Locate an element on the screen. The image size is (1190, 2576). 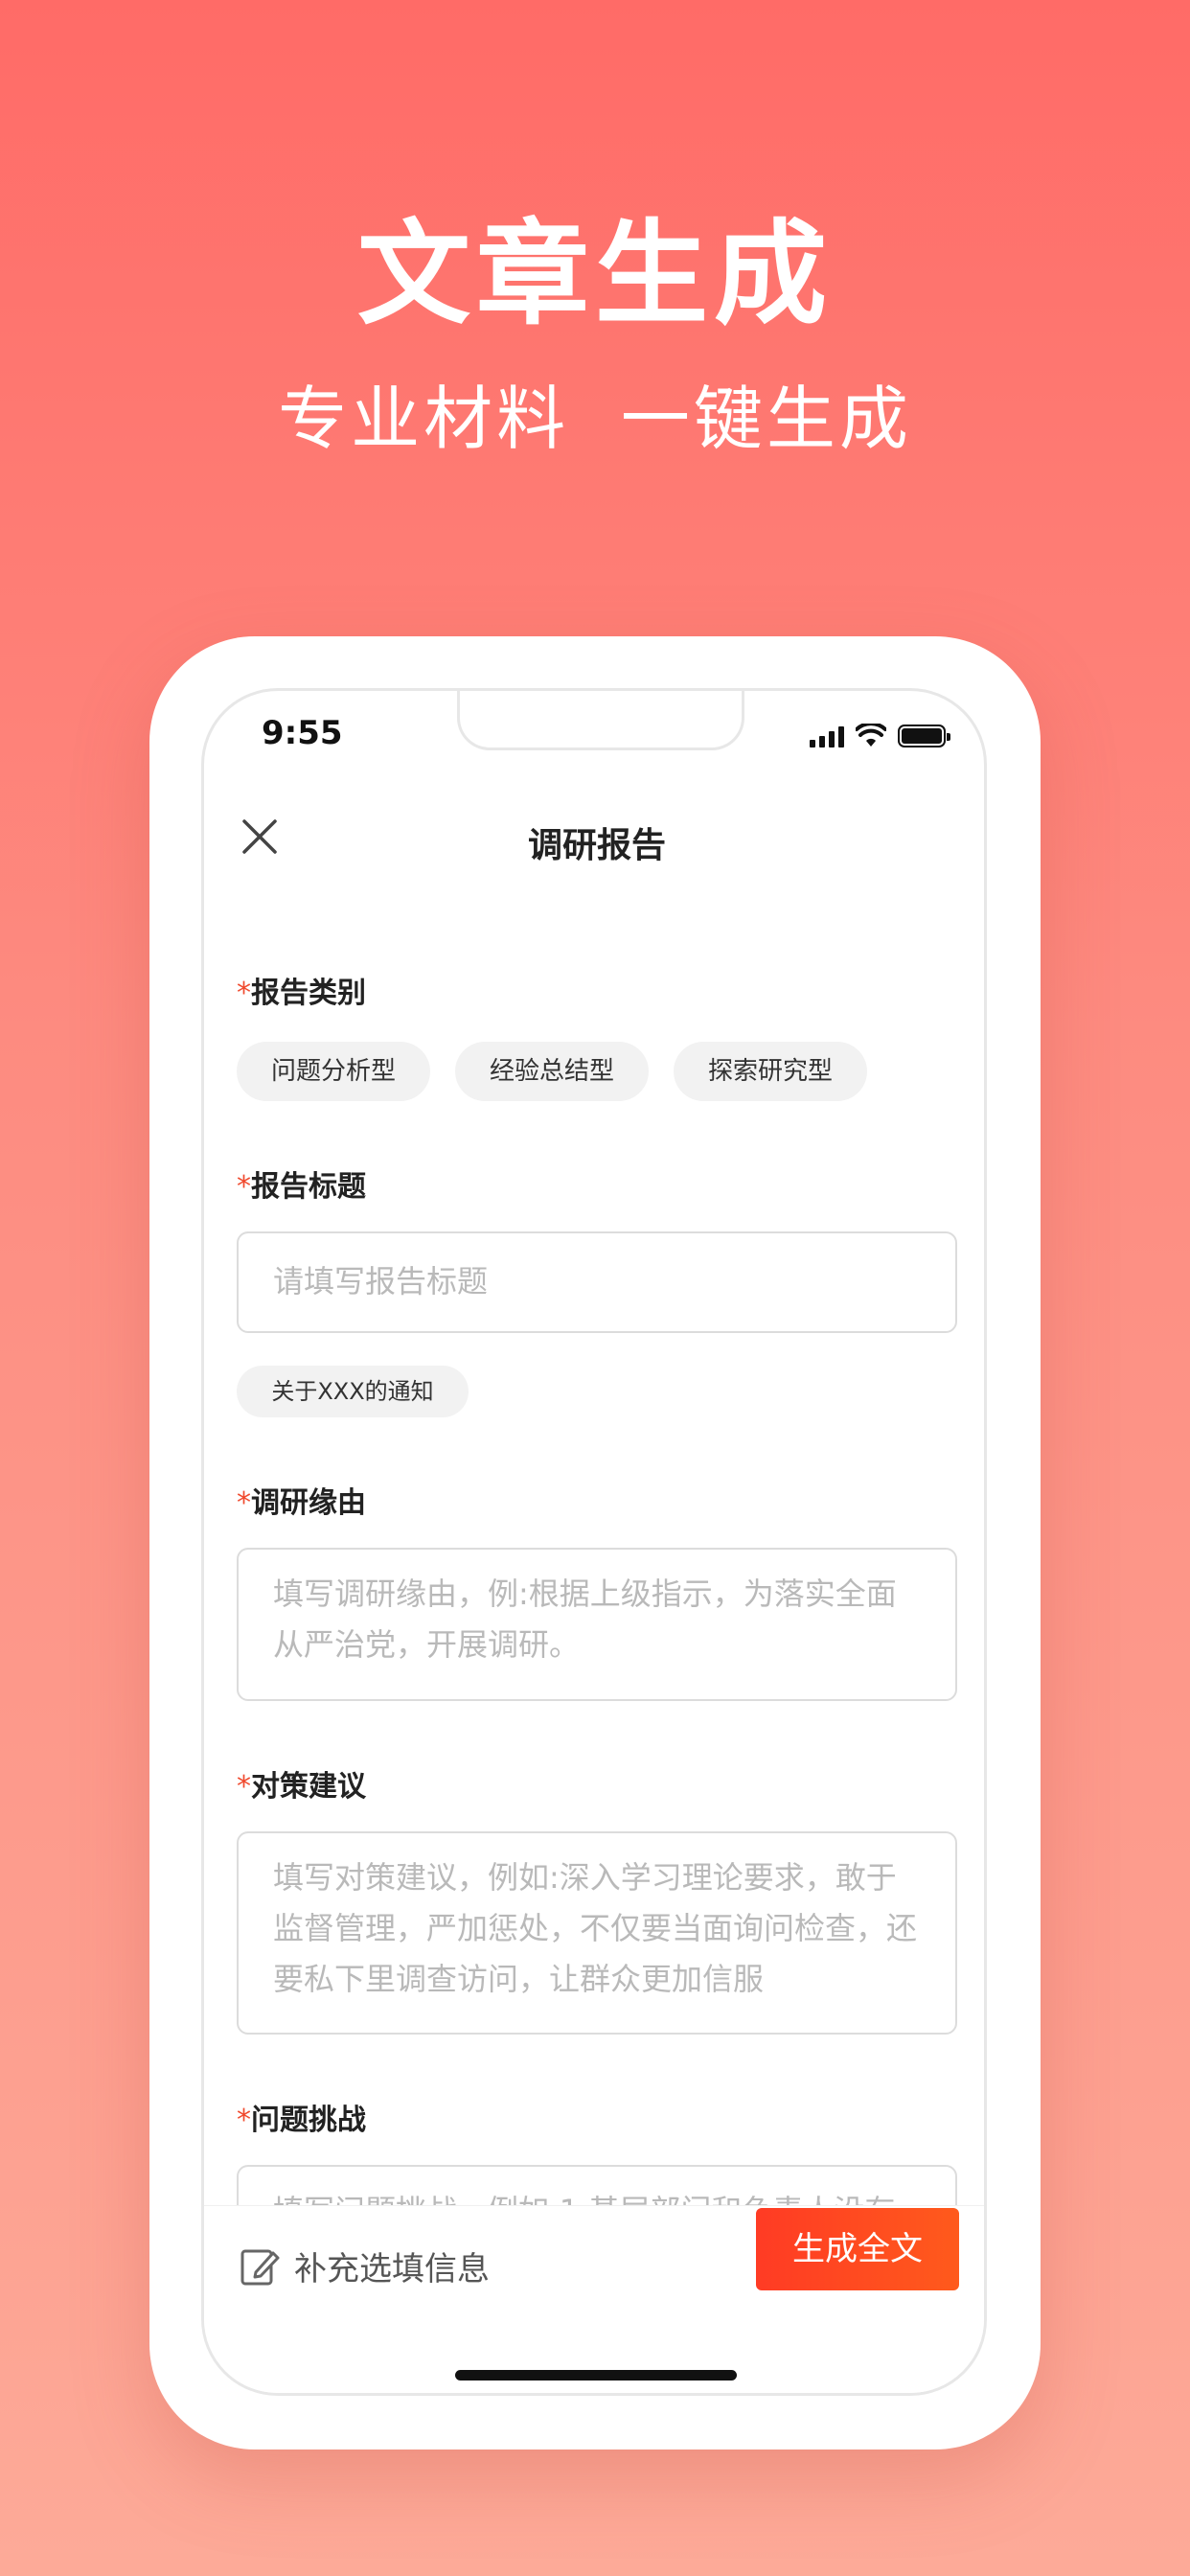
challenges-label: *问题挑战 is located at coordinates (302, 2120).